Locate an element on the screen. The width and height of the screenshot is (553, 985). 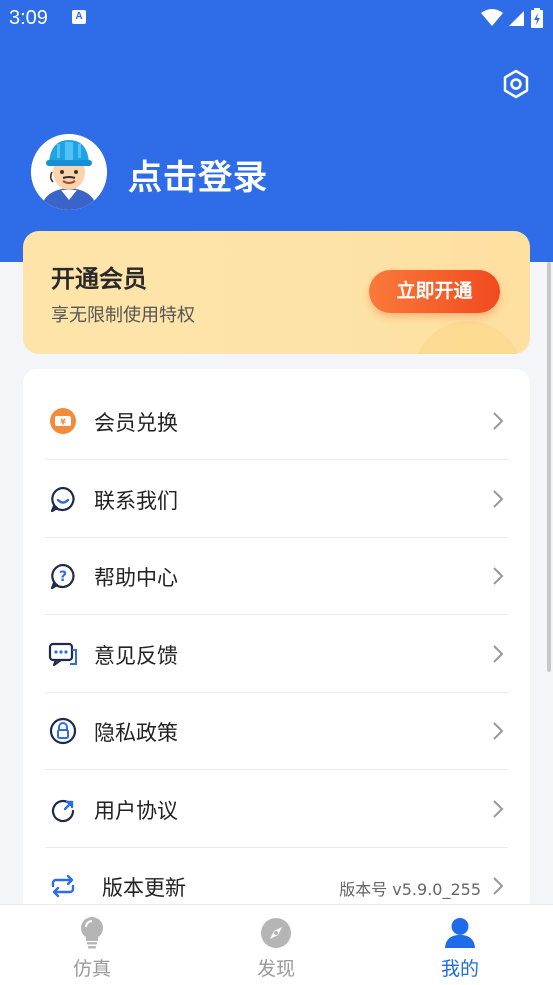
status-indicators is located at coordinates (512, 18).